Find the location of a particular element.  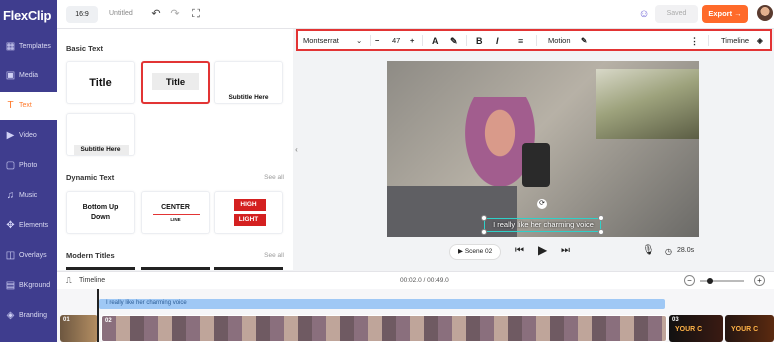

card-label: LIGHT is located at coordinates (248, 219).